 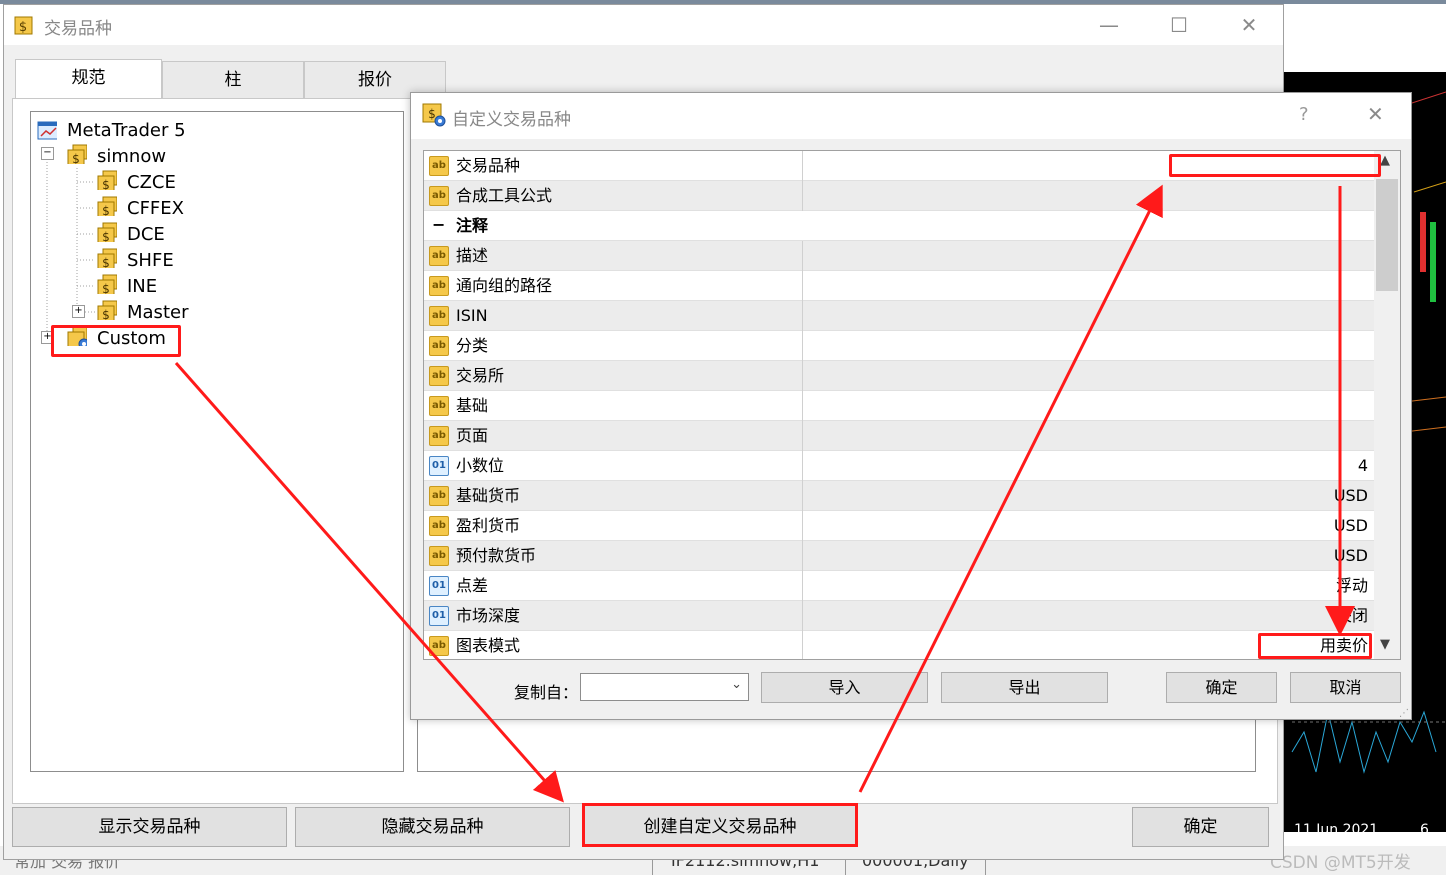 I want to click on arrow-custom-to-create, so click(x=369, y=582).